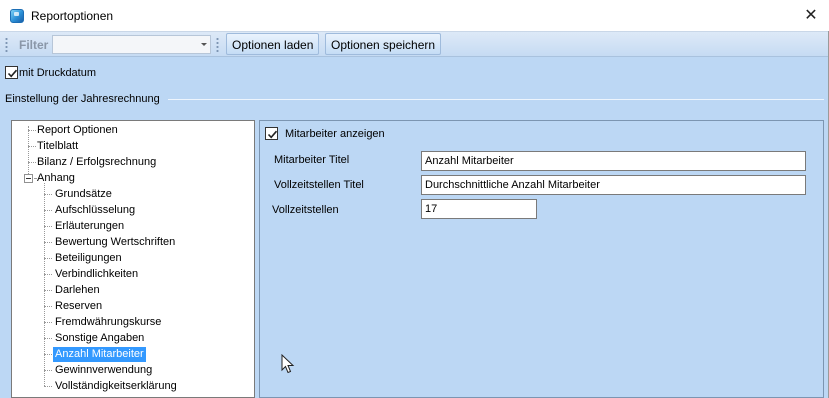  Describe the element at coordinates (95, 210) in the screenshot. I see `tree-item-aufschluesselung: Aufschlüsselung` at that location.